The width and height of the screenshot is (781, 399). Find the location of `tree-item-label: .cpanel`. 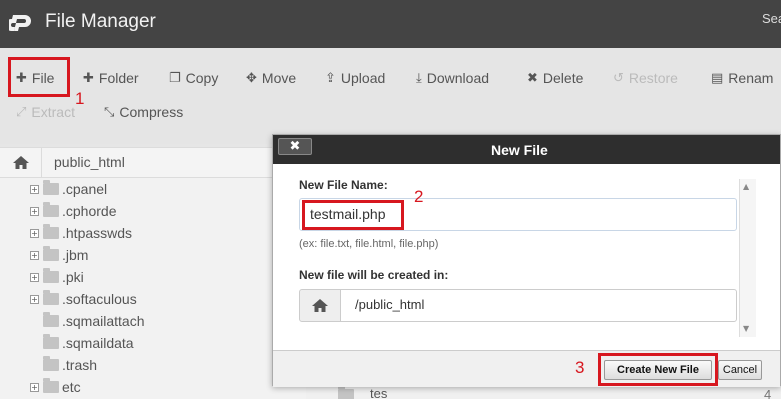

tree-item-label: .cpanel is located at coordinates (85, 189).